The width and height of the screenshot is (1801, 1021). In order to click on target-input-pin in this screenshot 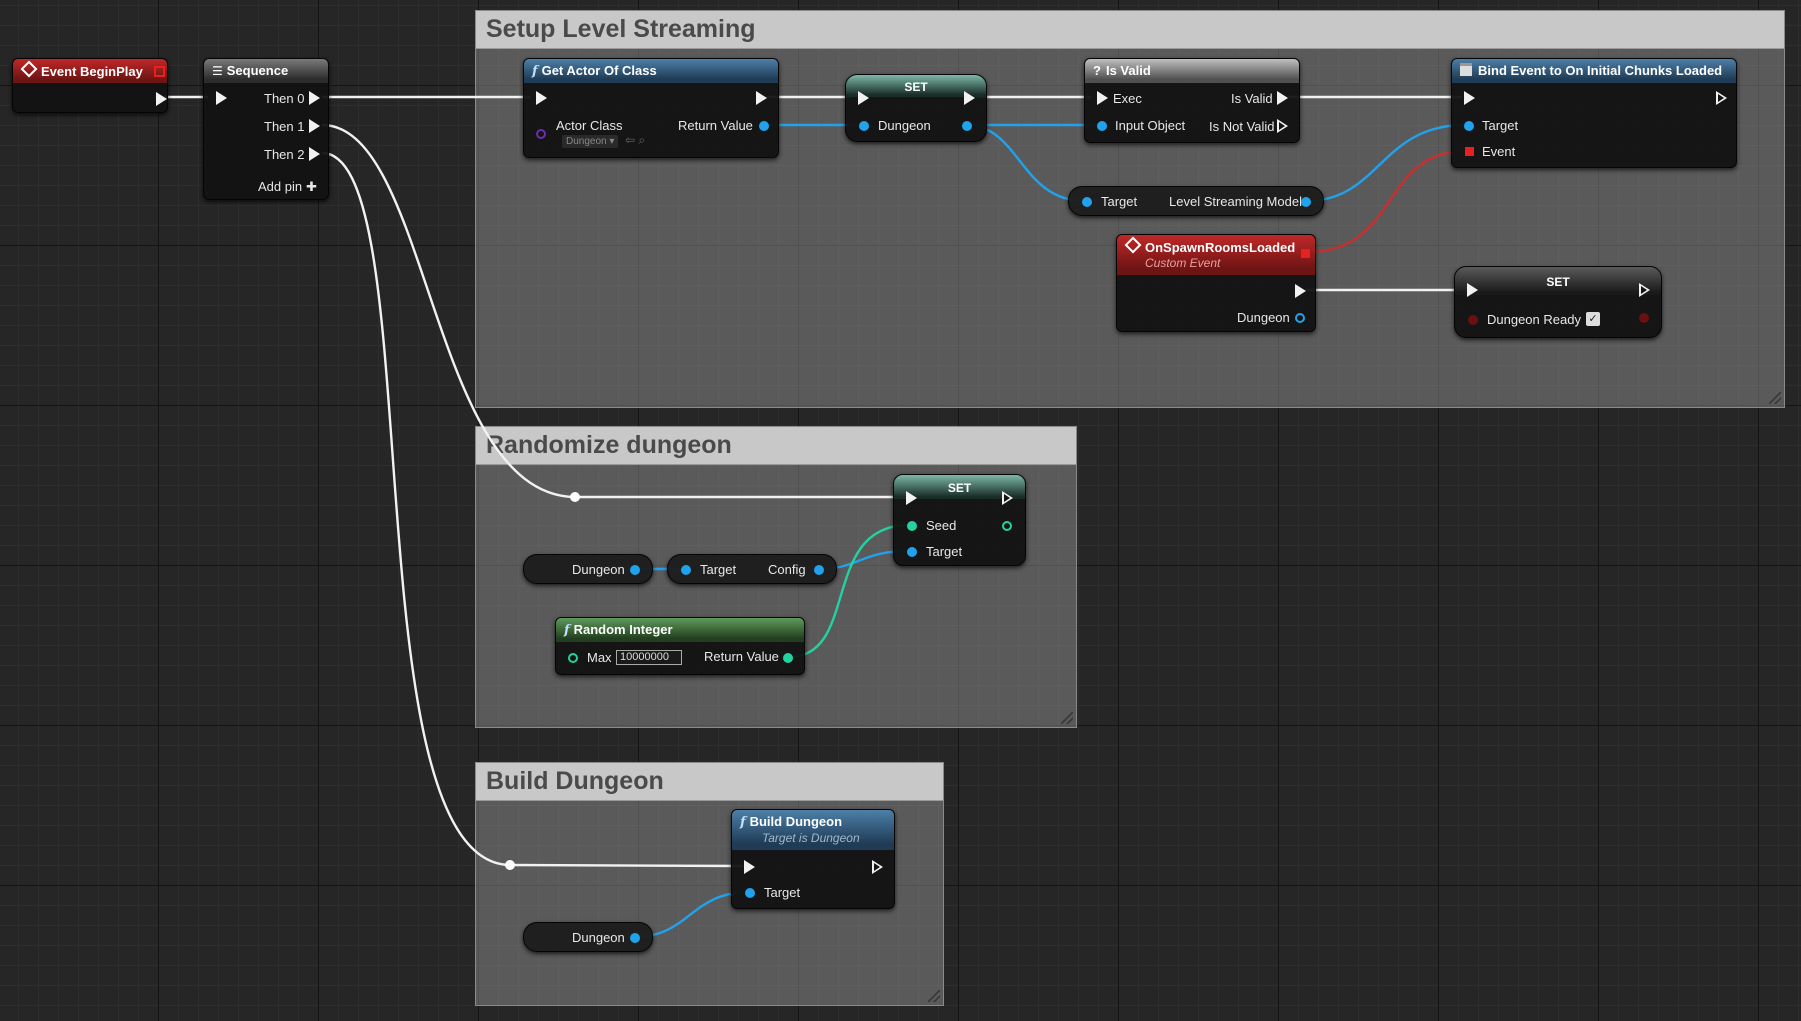, I will do `click(912, 552)`.